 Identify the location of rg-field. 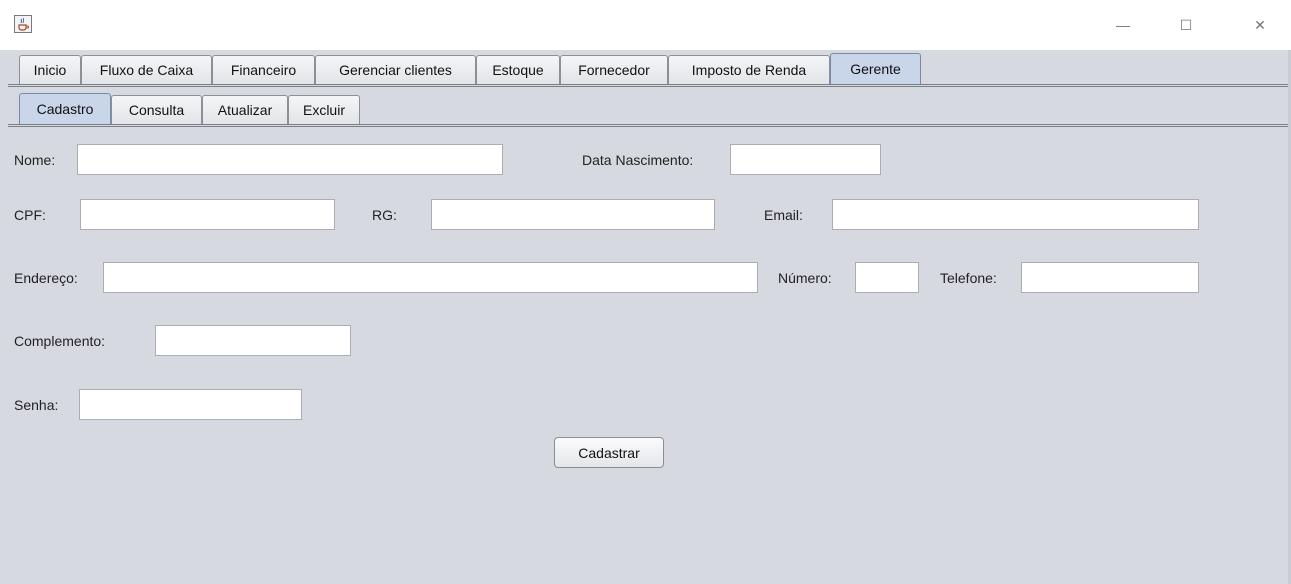
(573, 214).